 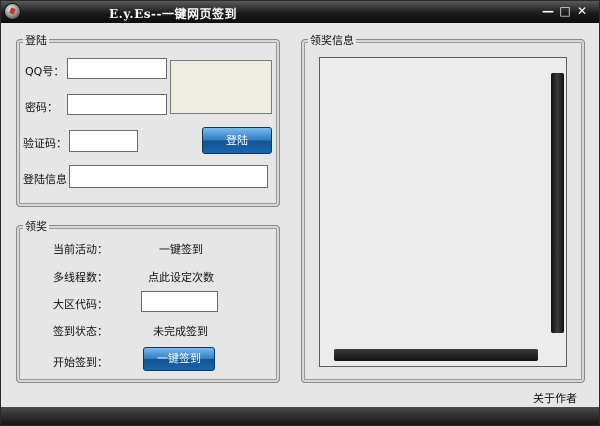 I want to click on window-title: E.y.Es--一键网页签到, so click(x=173, y=14).